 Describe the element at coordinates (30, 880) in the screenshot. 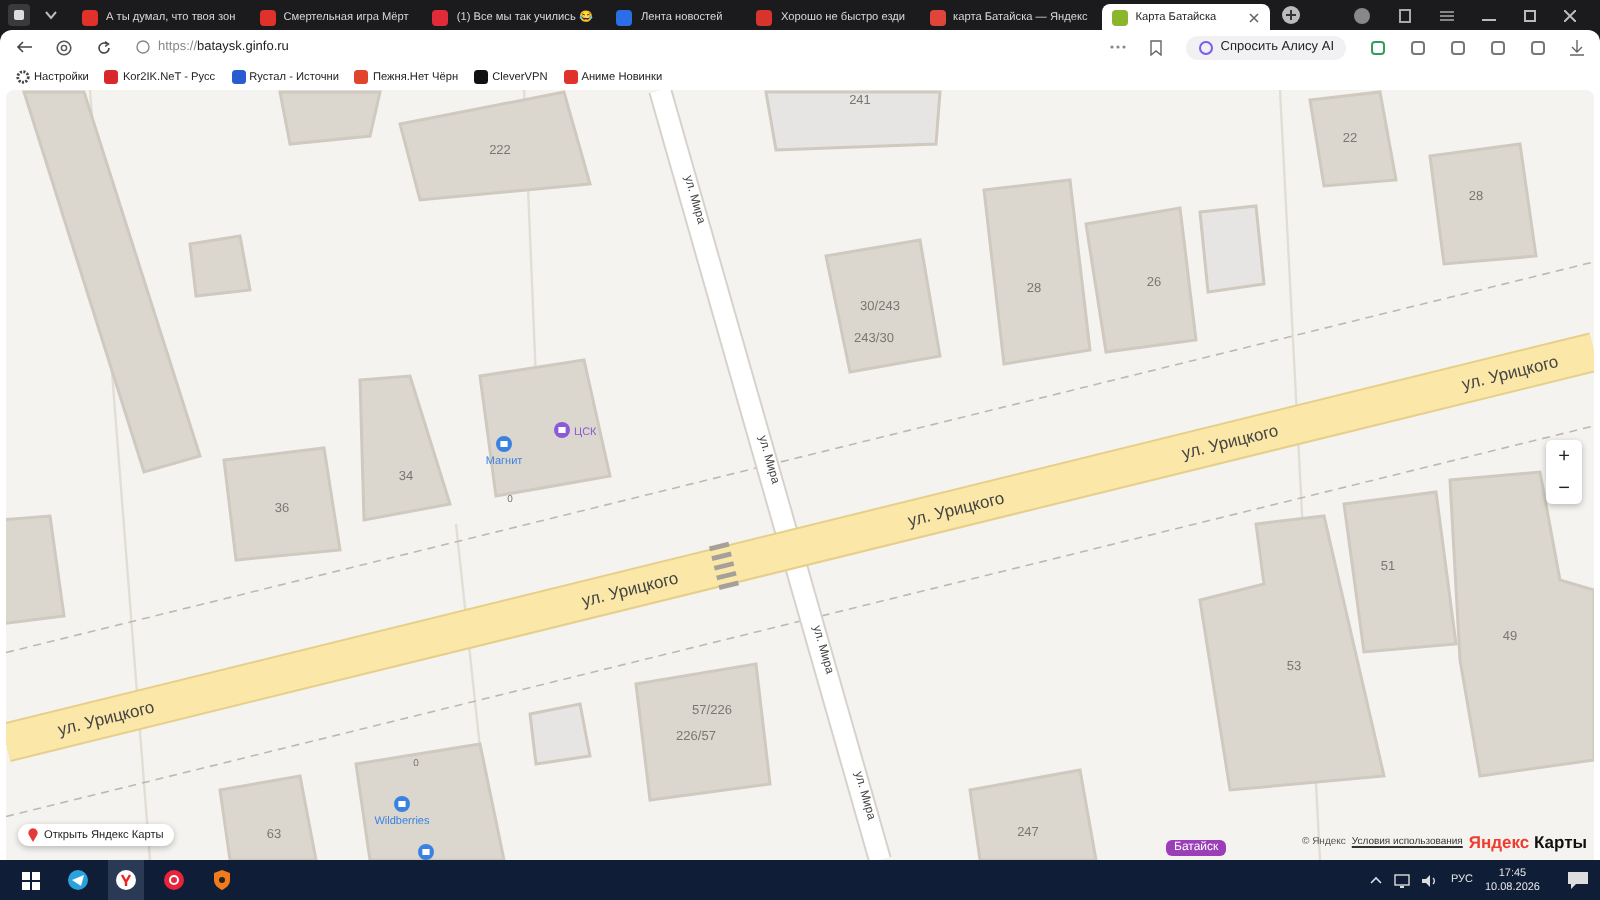

I see `windows-icon` at that location.